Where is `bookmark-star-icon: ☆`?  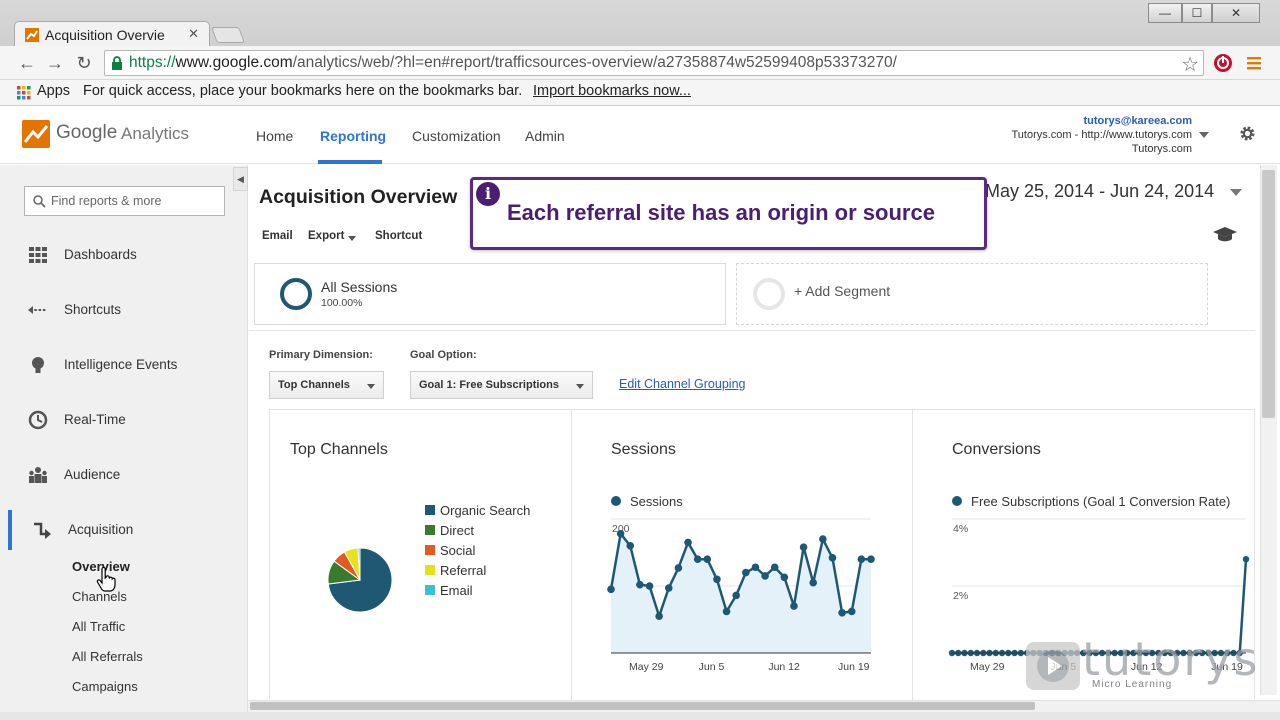 bookmark-star-icon: ☆ is located at coordinates (1190, 64).